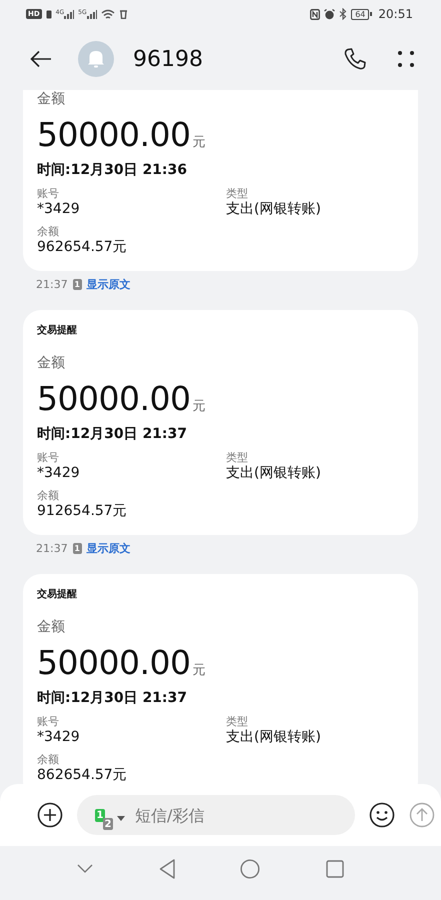  Describe the element at coordinates (100, 815) in the screenshot. I see `sim-card-option: 1` at that location.